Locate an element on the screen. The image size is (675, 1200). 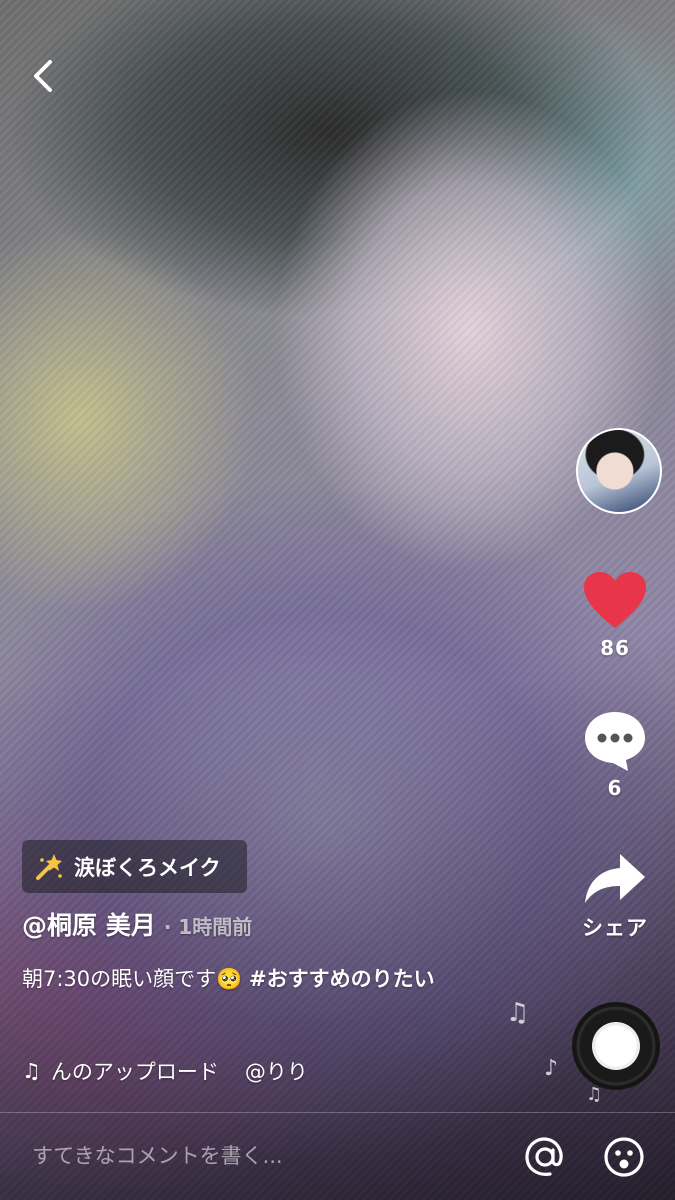
video-caption: 朝7:30の眠い顔です🥺 #おすすめのりたい is located at coordinates (262, 979).